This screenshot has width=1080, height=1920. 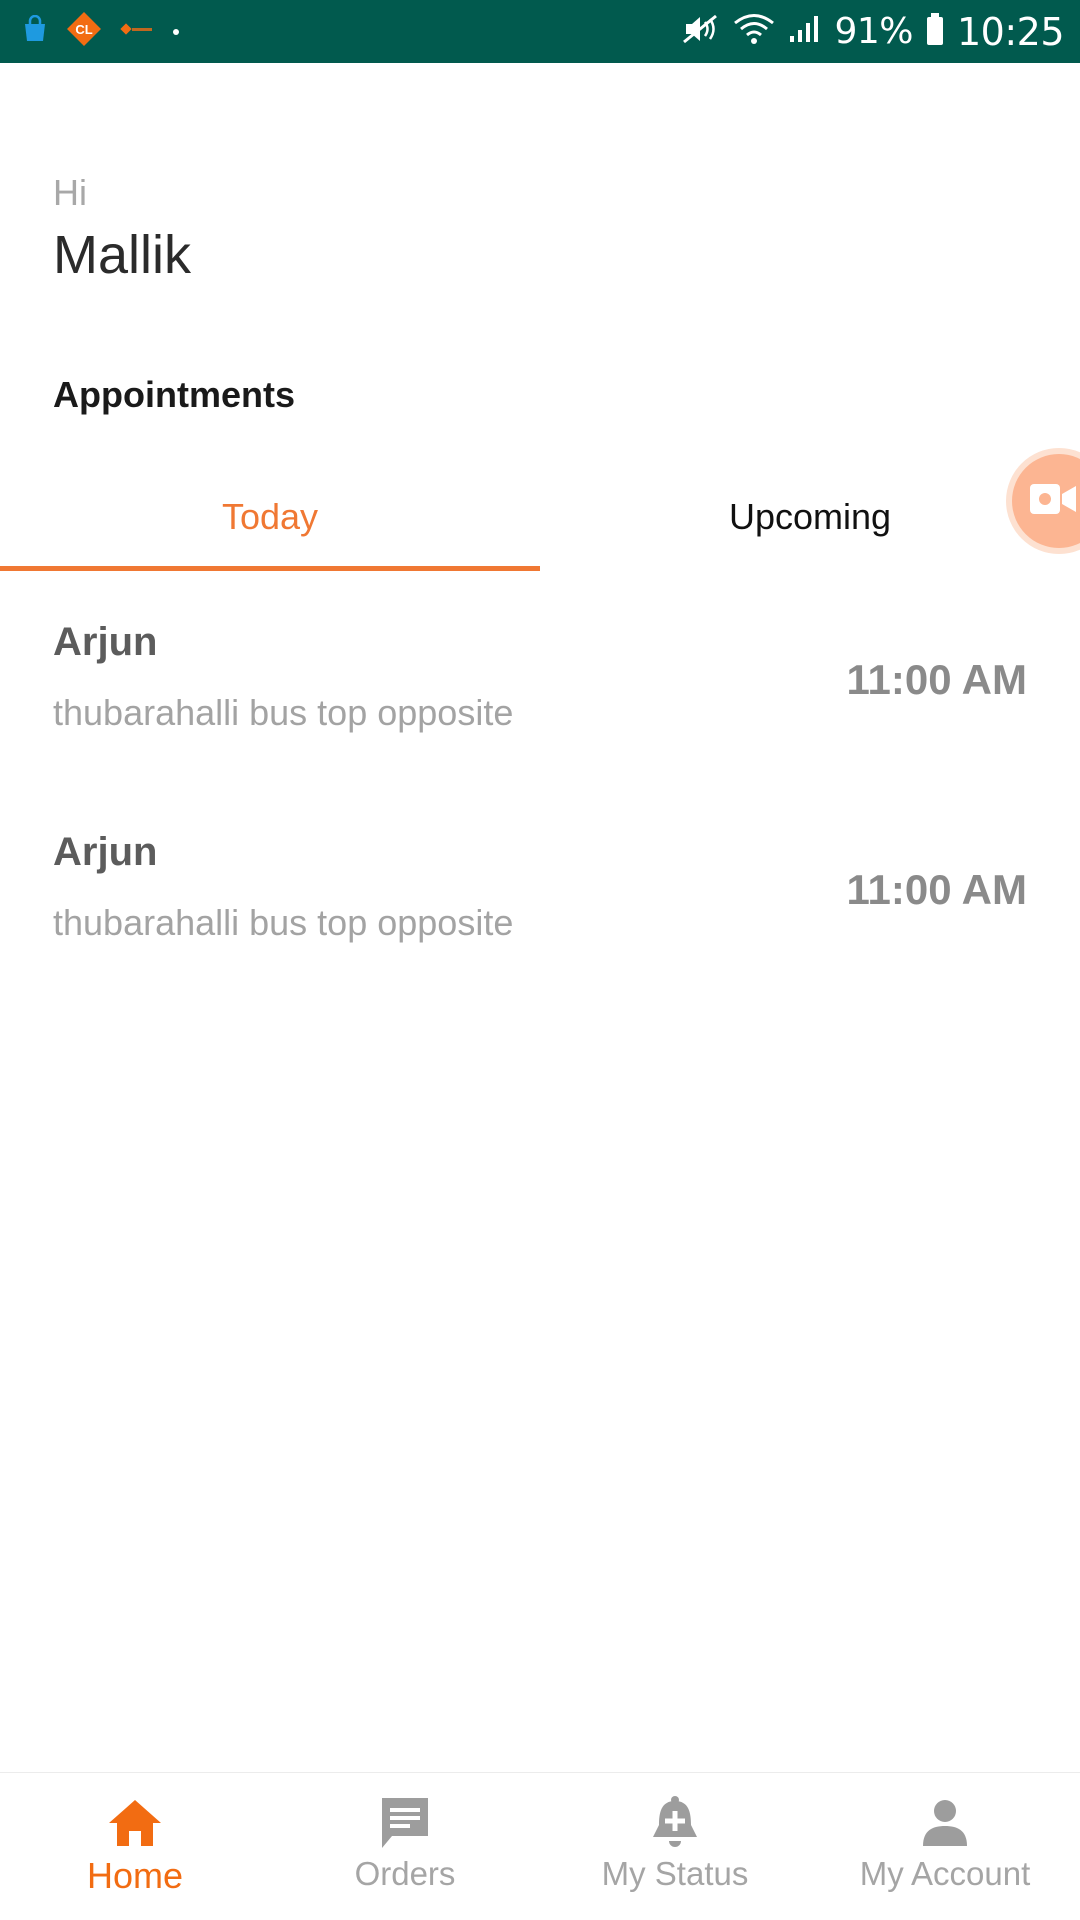 What do you see at coordinates (700, 31) in the screenshot?
I see `mute-icon` at bounding box center [700, 31].